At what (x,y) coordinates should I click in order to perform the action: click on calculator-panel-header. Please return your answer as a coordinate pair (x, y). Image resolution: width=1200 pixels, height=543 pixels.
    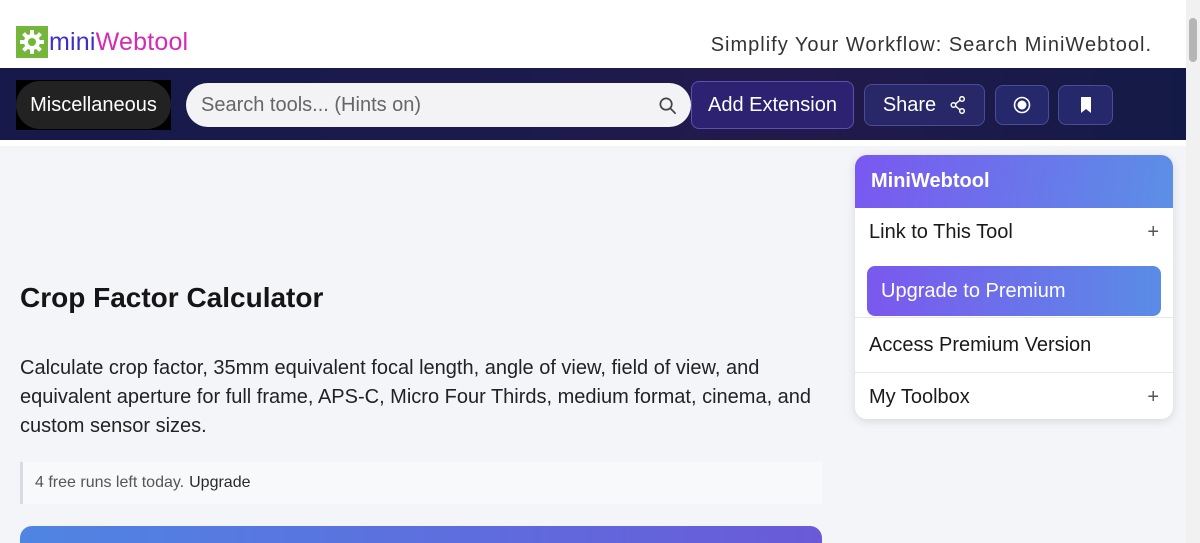
    Looking at the image, I should click on (421, 534).